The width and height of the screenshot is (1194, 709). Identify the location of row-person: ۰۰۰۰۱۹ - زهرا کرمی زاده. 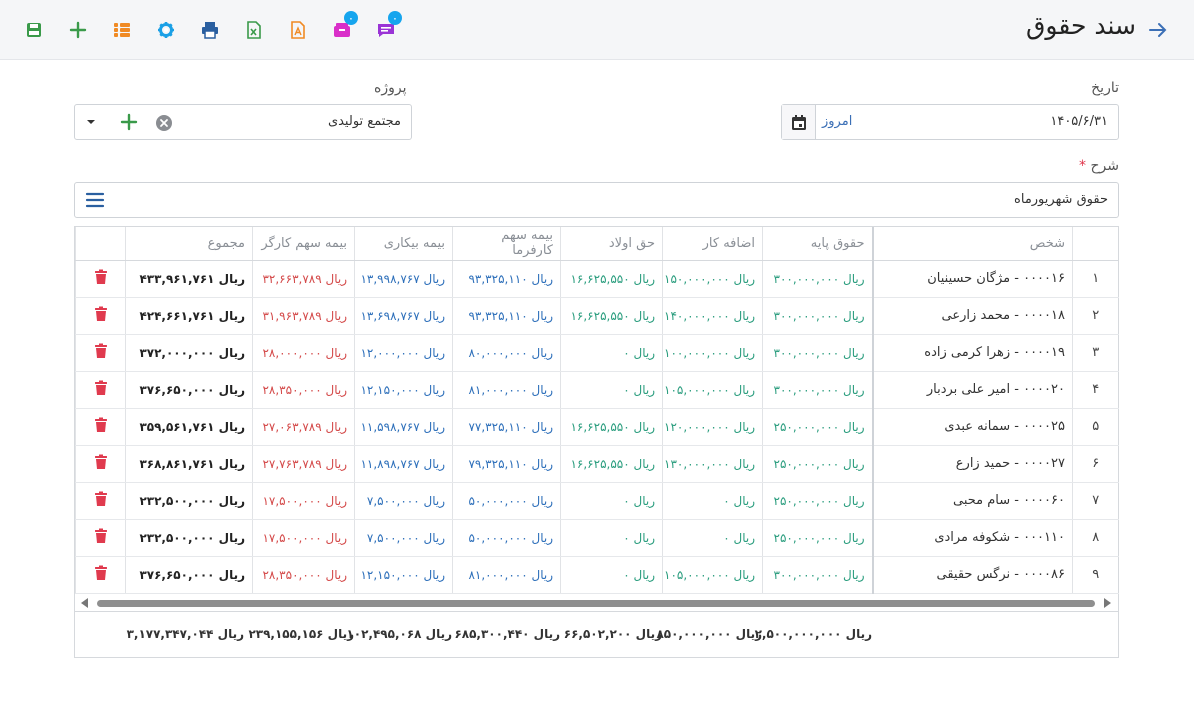
(972, 353).